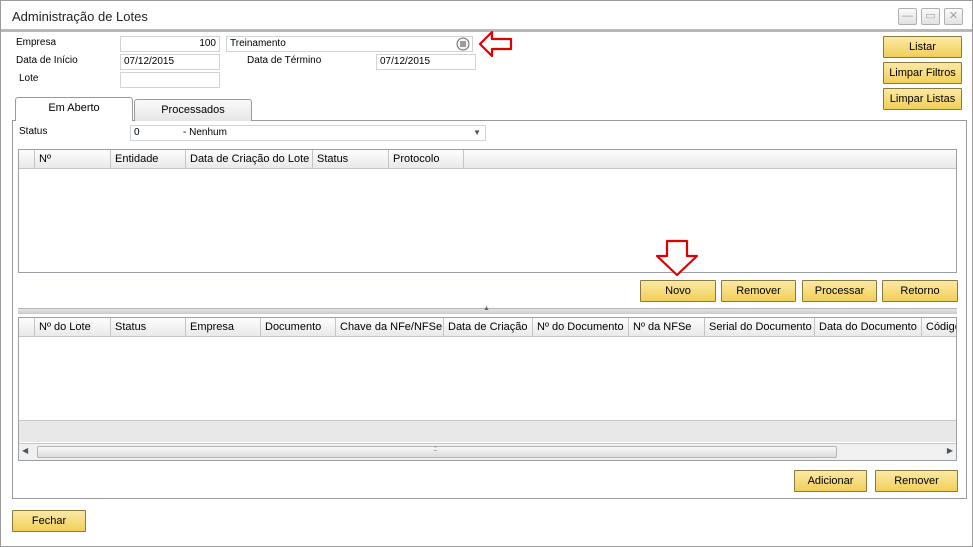 The image size is (973, 547). I want to click on status-label: Status, so click(33, 131).